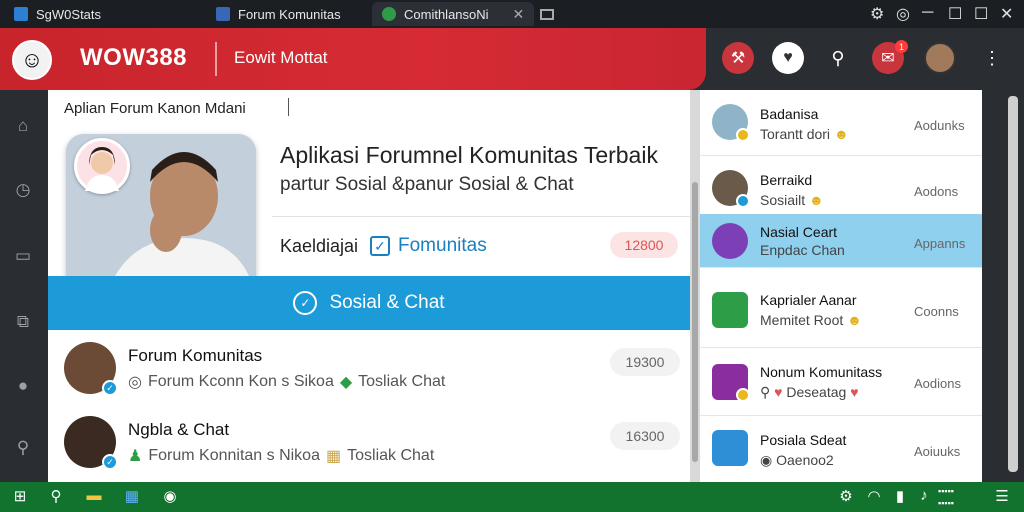 This screenshot has height=512, width=1024. What do you see at coordinates (792, 200) in the screenshot?
I see `item-subtitle: Sosiailt ☻` at bounding box center [792, 200].